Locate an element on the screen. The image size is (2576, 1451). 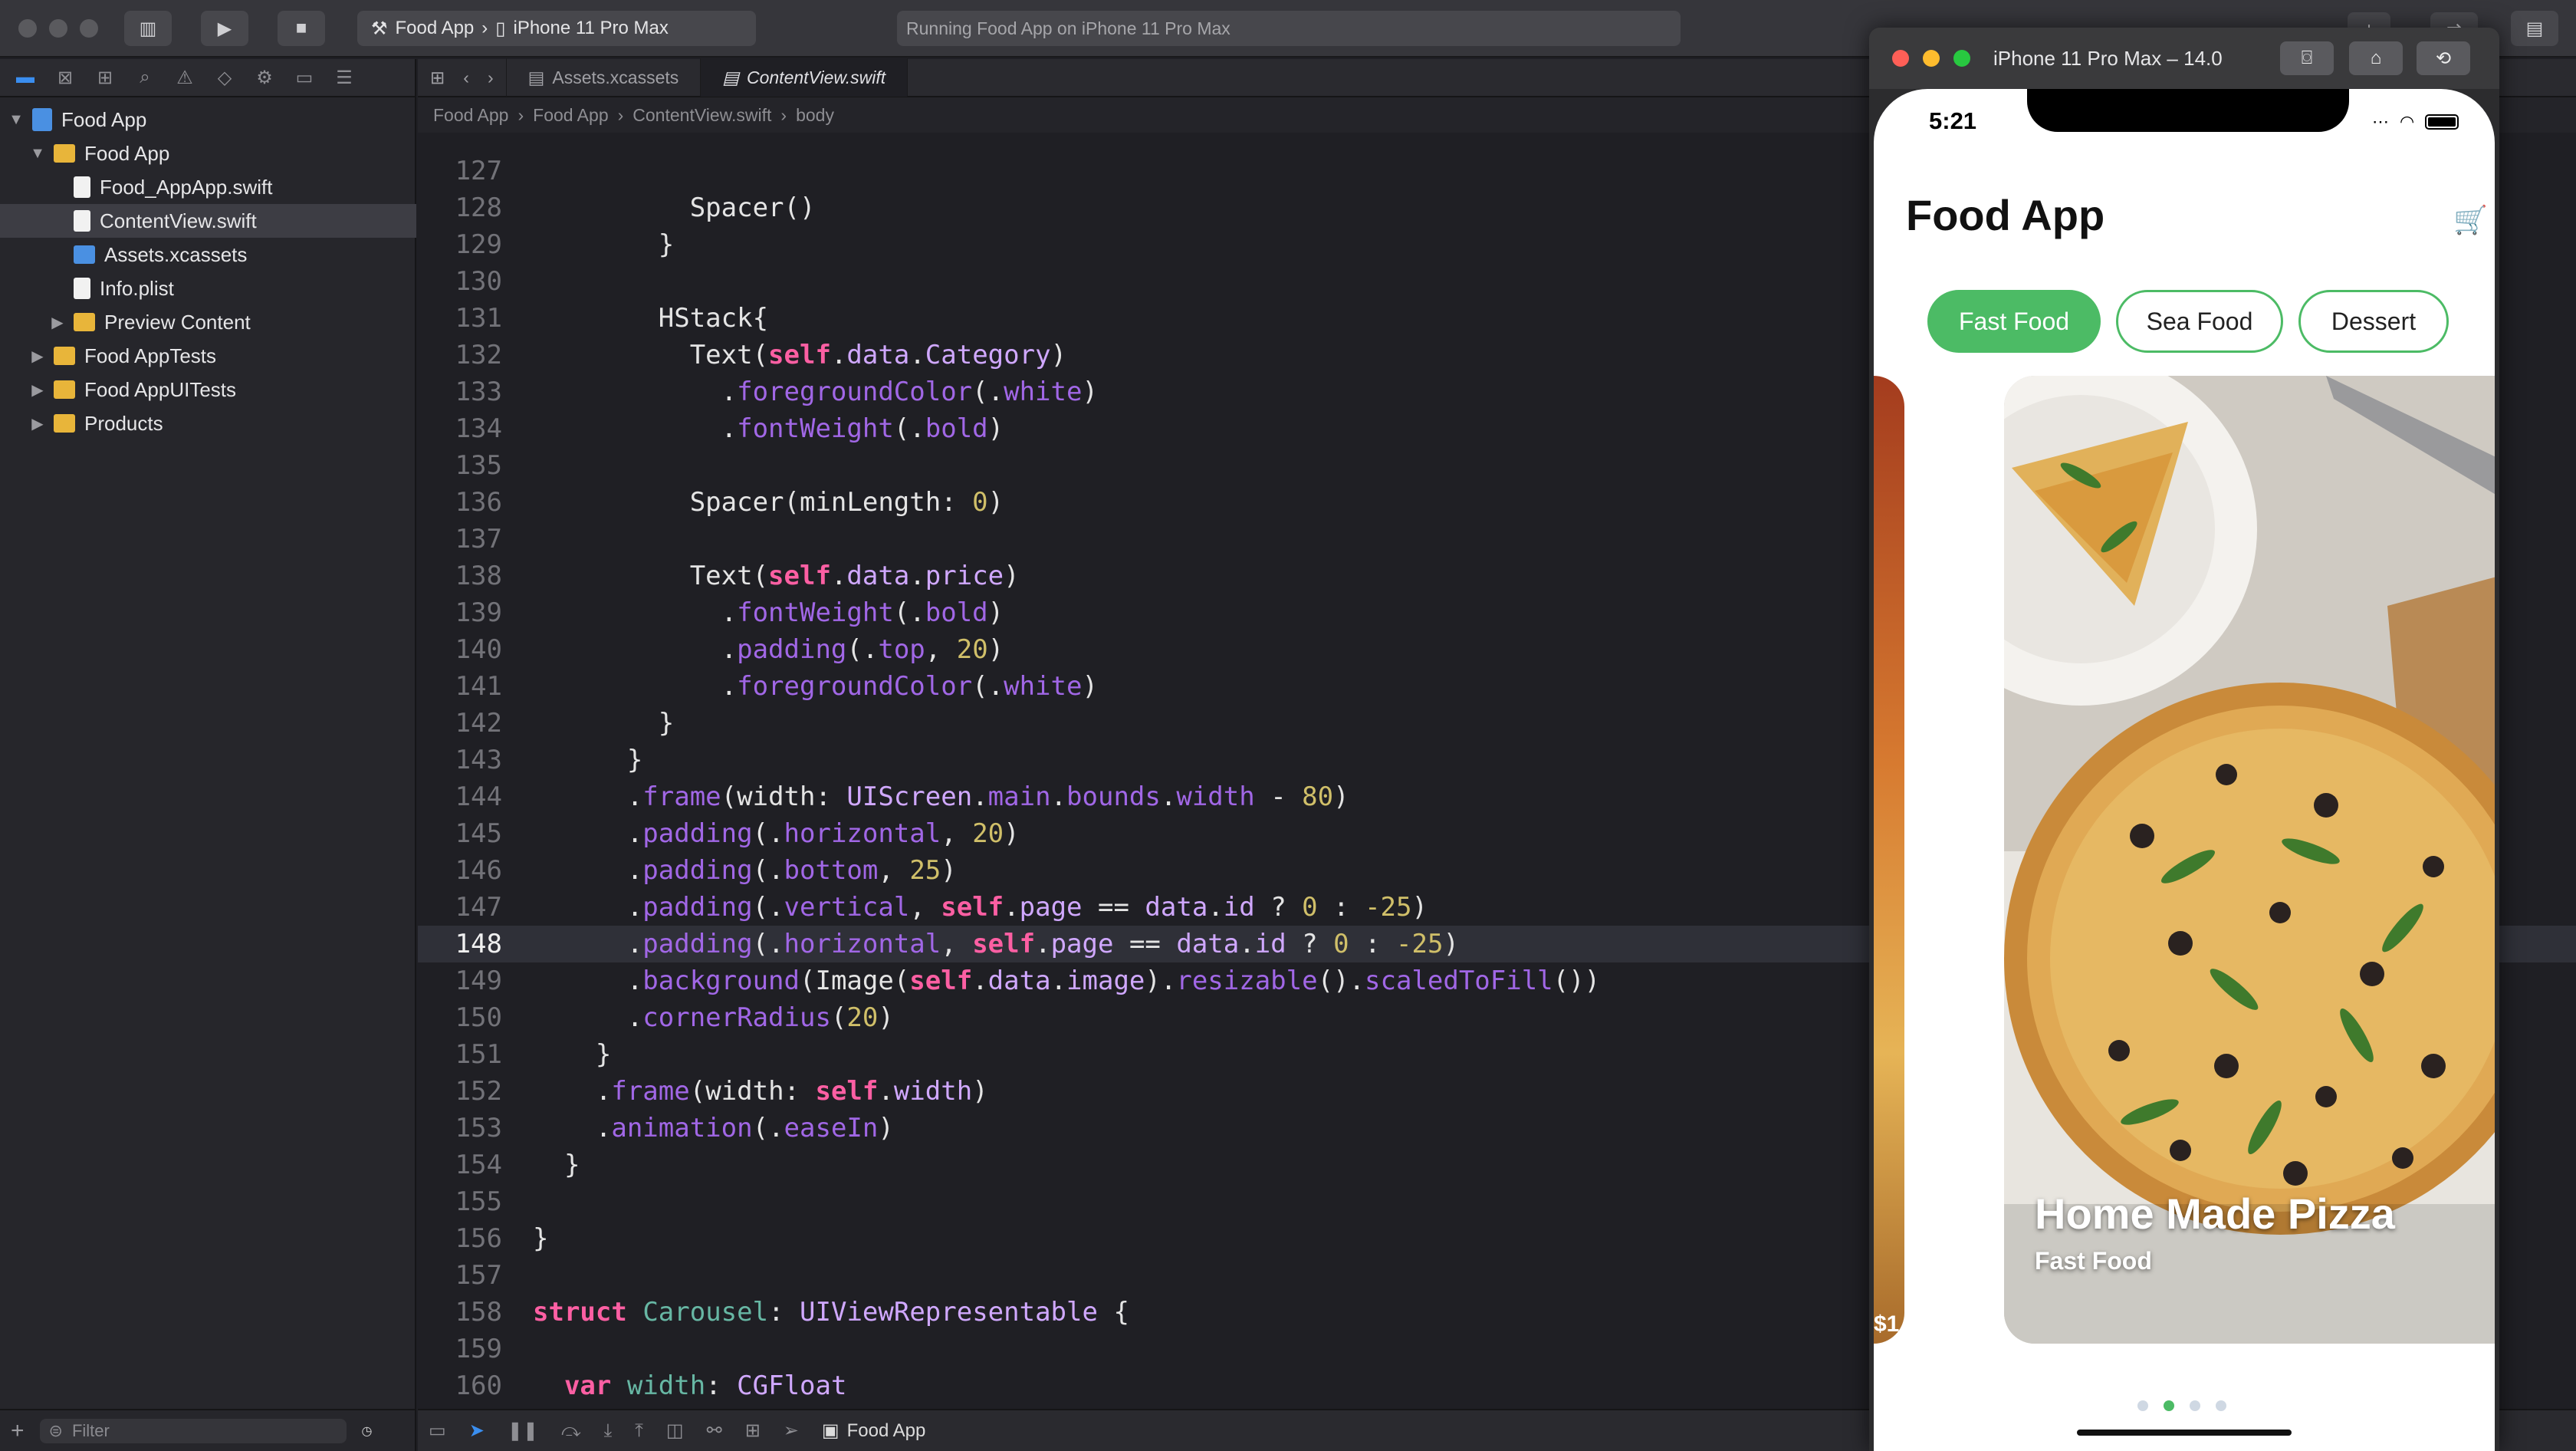
nav-item-folder: ▶ Preview Content is located at coordinates (208, 322).